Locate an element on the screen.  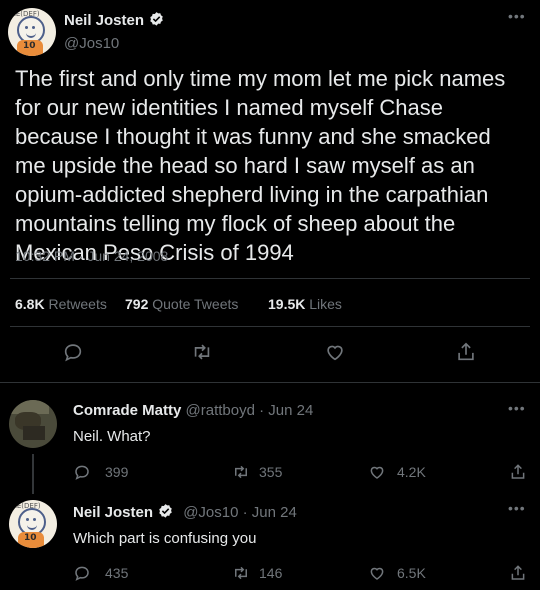
stats-row: 6.8K Retweets is located at coordinates (61, 304).